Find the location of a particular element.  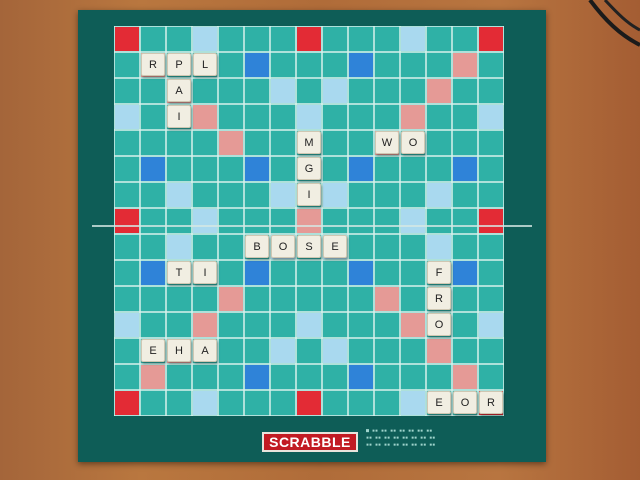

letter-tile: G is located at coordinates (309, 168).